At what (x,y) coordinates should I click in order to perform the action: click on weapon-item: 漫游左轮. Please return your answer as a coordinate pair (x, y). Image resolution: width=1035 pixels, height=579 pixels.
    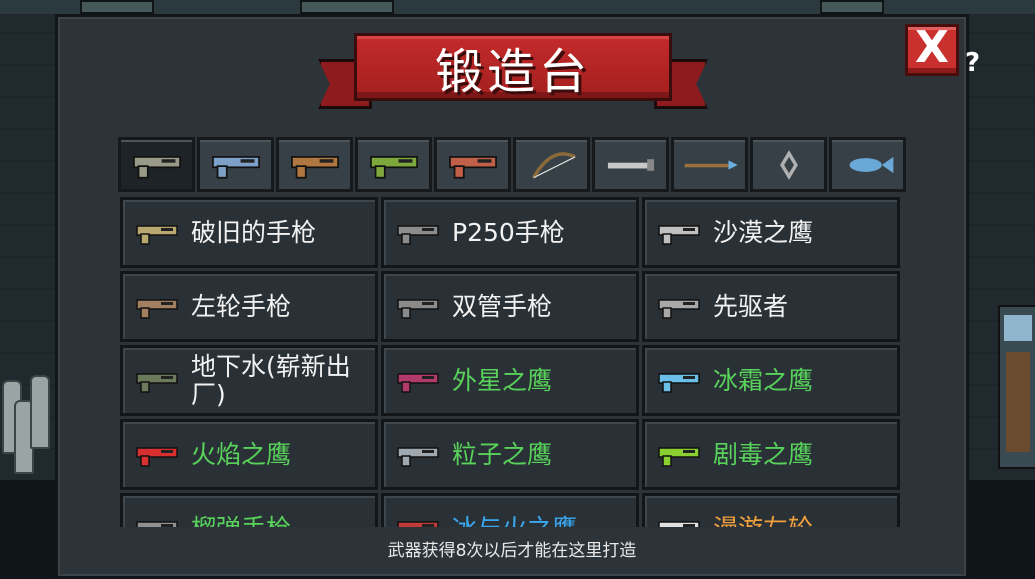
    Looking at the image, I should click on (771, 510).